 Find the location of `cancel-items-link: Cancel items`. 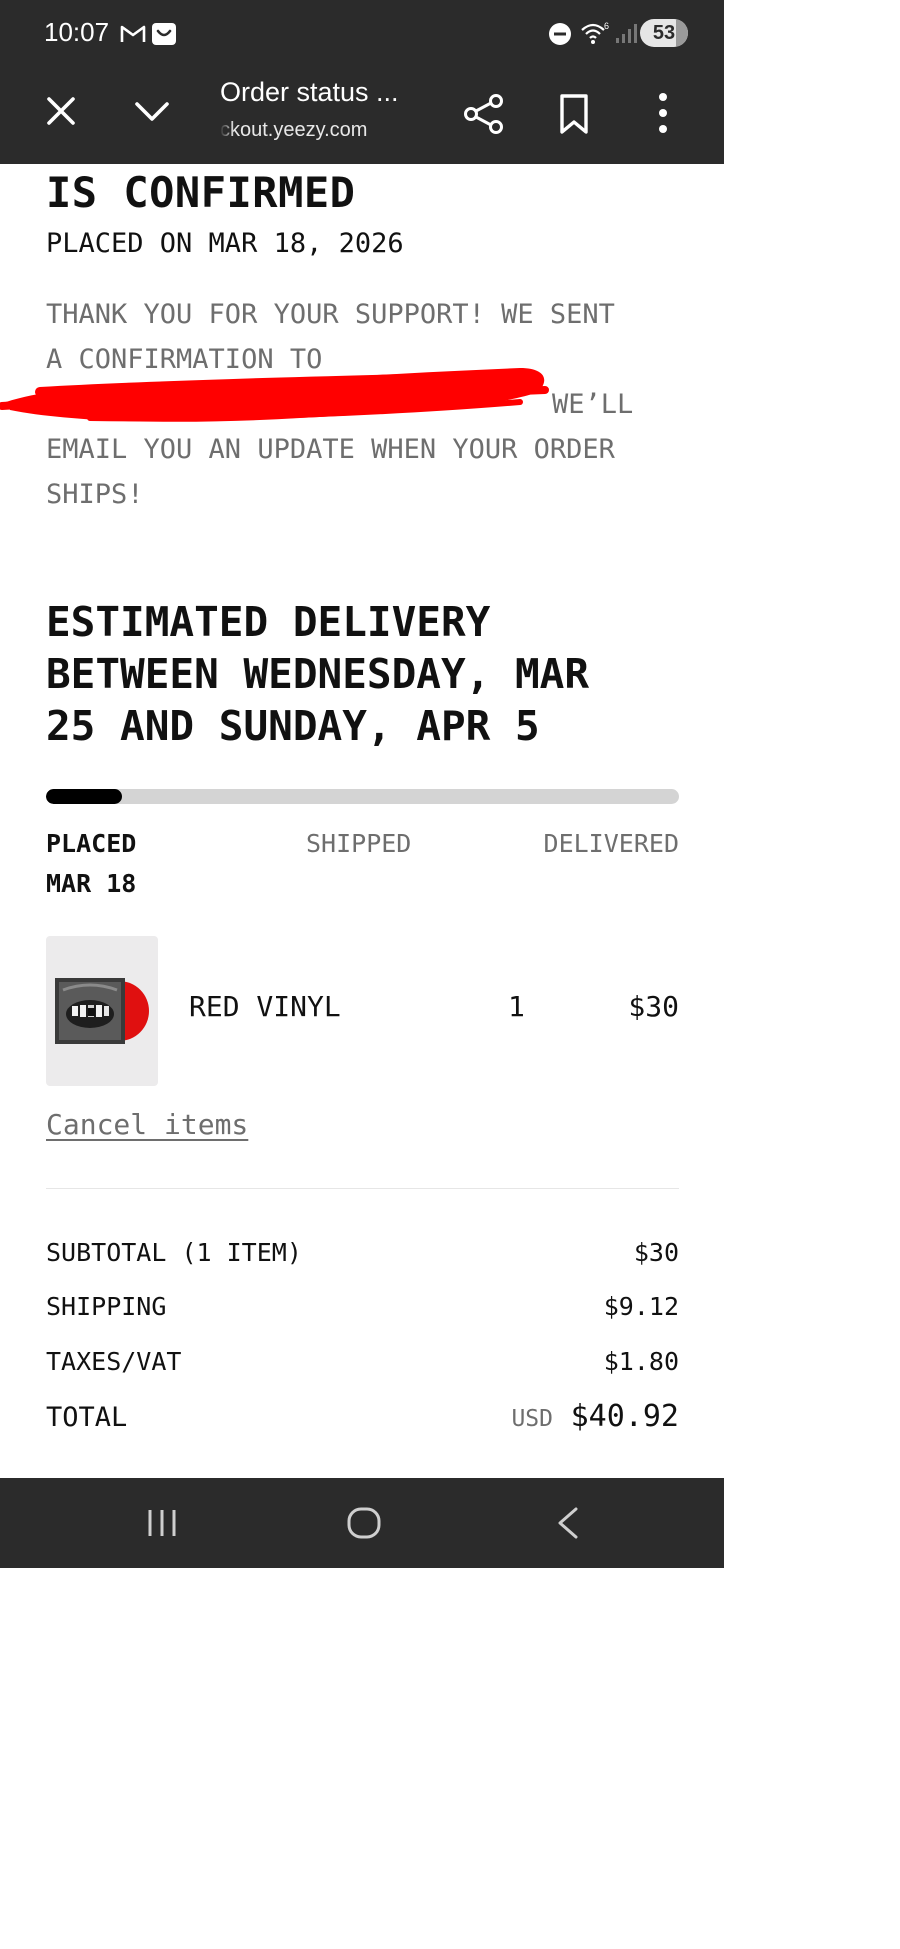

cancel-items-link: Cancel items is located at coordinates (147, 1124).